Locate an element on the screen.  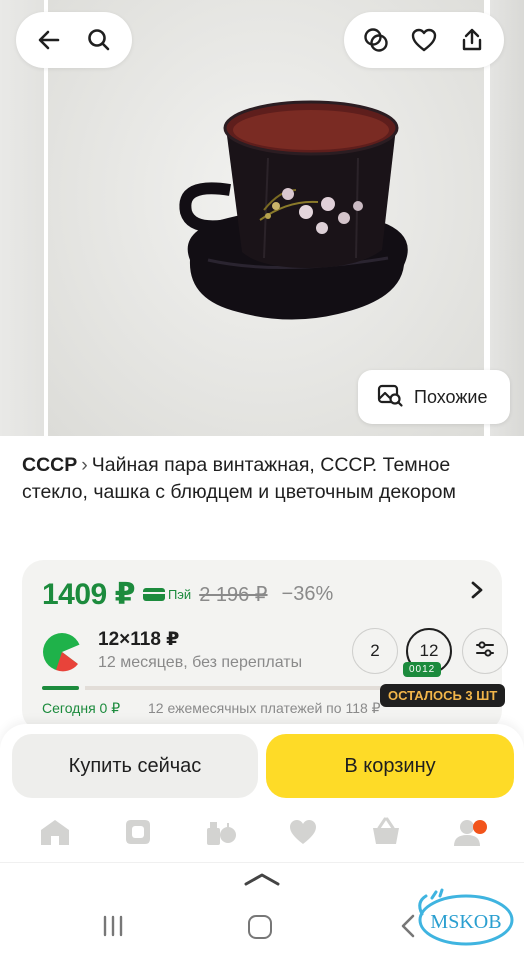
chevron-right-icon is located at coordinates (477, 593).